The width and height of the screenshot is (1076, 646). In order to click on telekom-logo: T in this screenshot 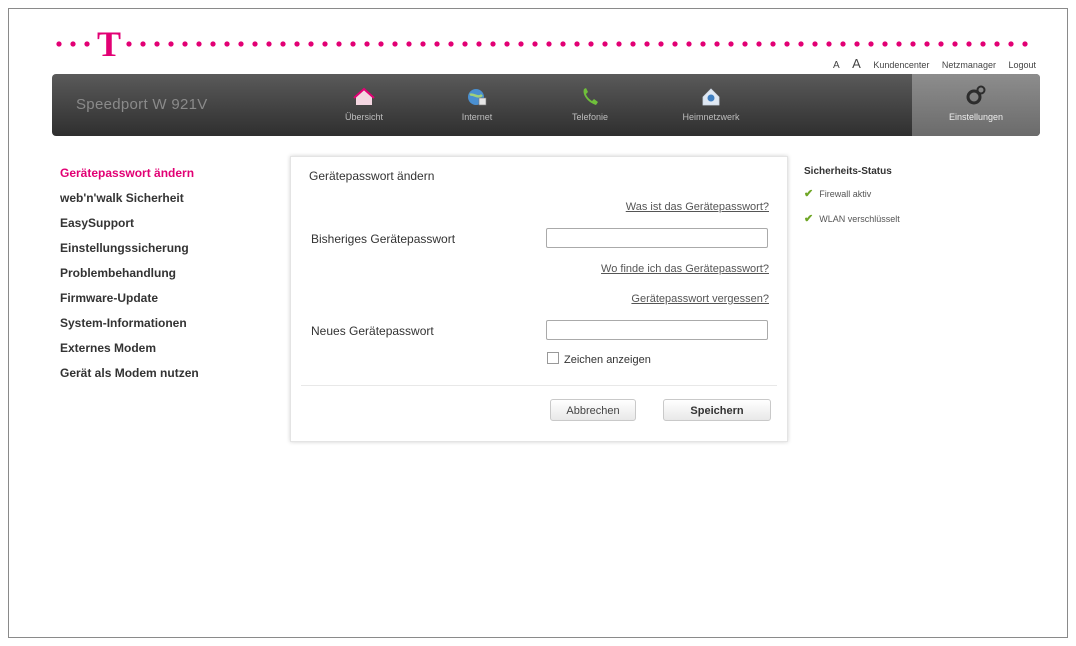, I will do `click(109, 44)`.